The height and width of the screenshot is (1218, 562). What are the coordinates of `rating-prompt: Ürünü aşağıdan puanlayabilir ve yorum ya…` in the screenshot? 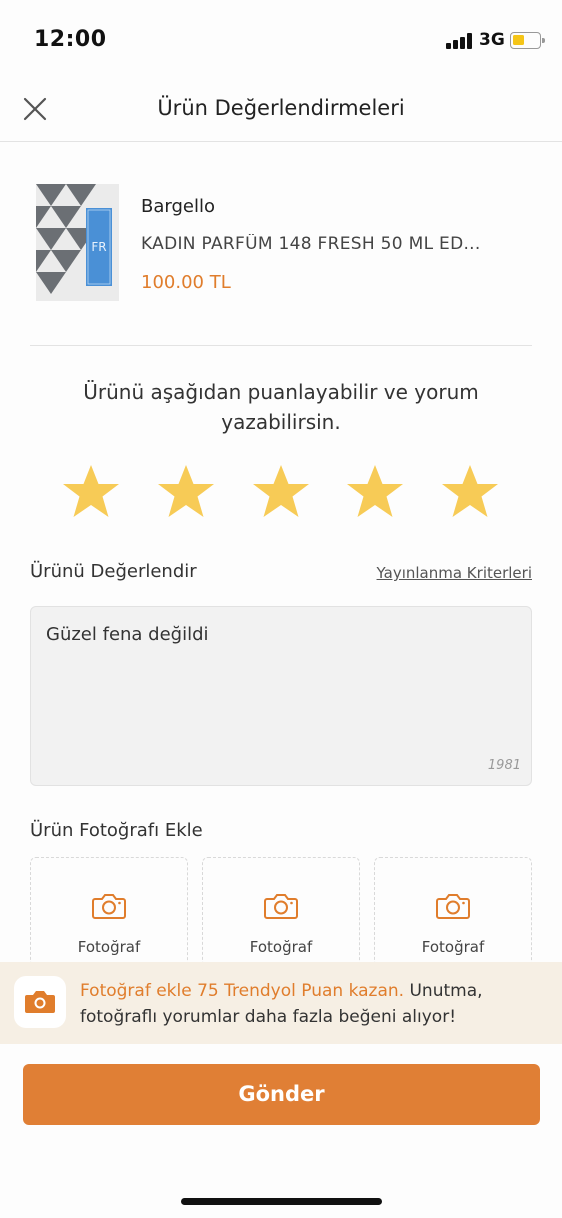 It's located at (281, 407).